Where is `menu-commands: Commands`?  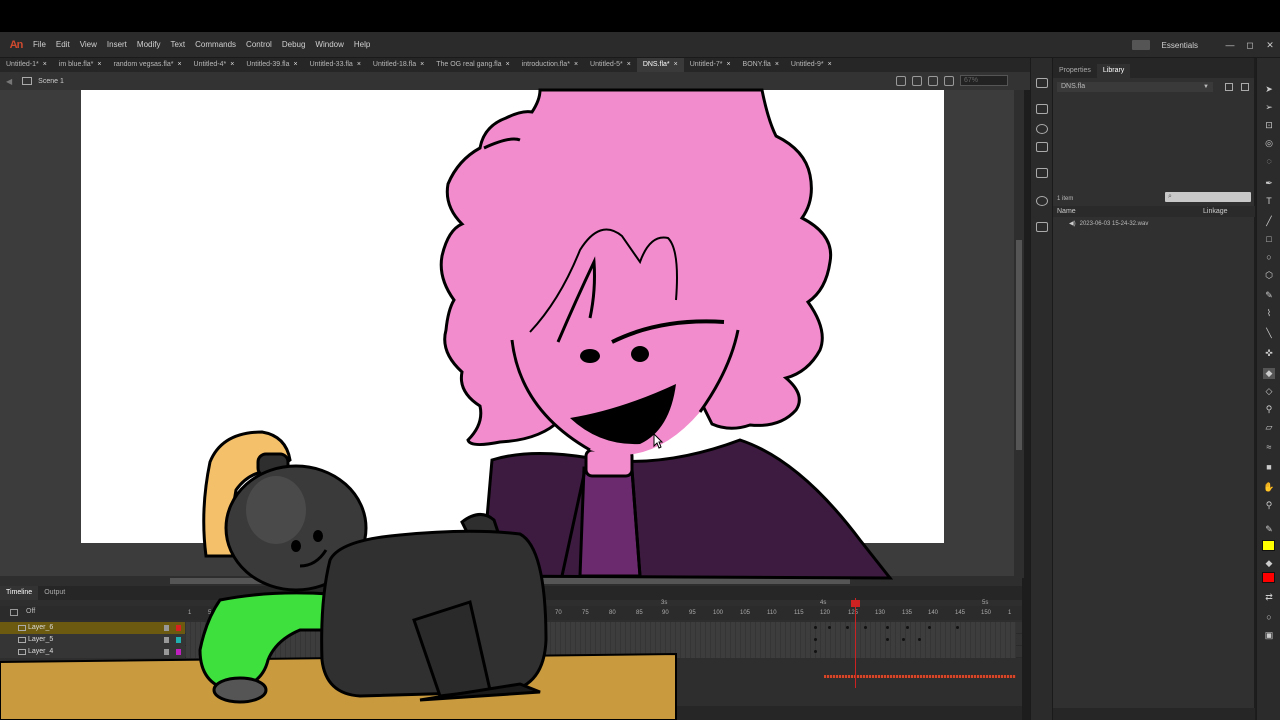
menu-commands: Commands is located at coordinates (215, 44).